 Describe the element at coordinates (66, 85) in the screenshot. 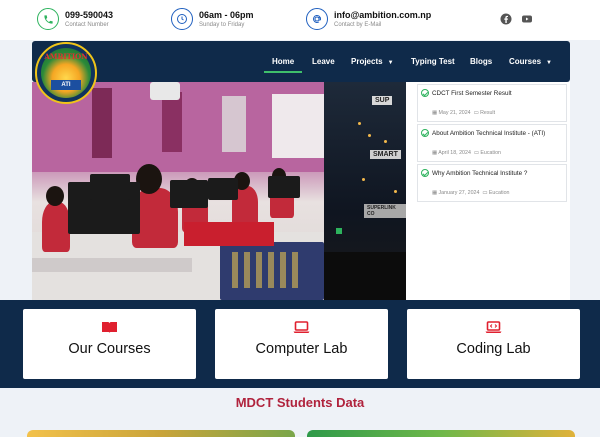

I see `logo-badge: ATI` at that location.